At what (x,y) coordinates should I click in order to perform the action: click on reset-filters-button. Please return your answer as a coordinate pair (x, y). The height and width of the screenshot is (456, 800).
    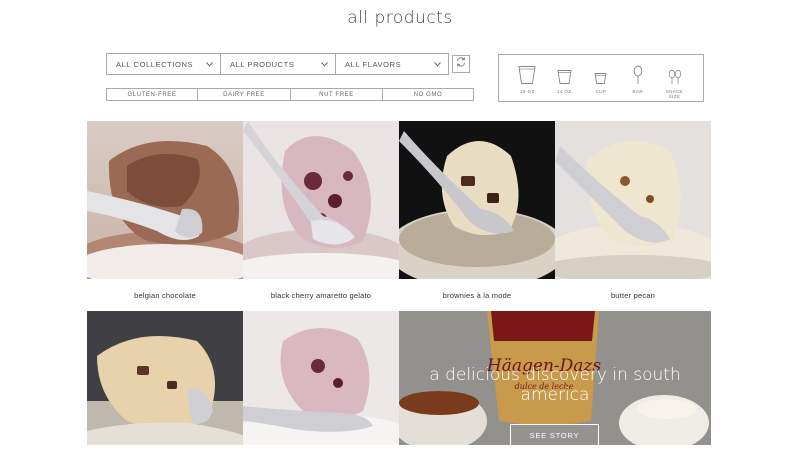
    Looking at the image, I should click on (461, 64).